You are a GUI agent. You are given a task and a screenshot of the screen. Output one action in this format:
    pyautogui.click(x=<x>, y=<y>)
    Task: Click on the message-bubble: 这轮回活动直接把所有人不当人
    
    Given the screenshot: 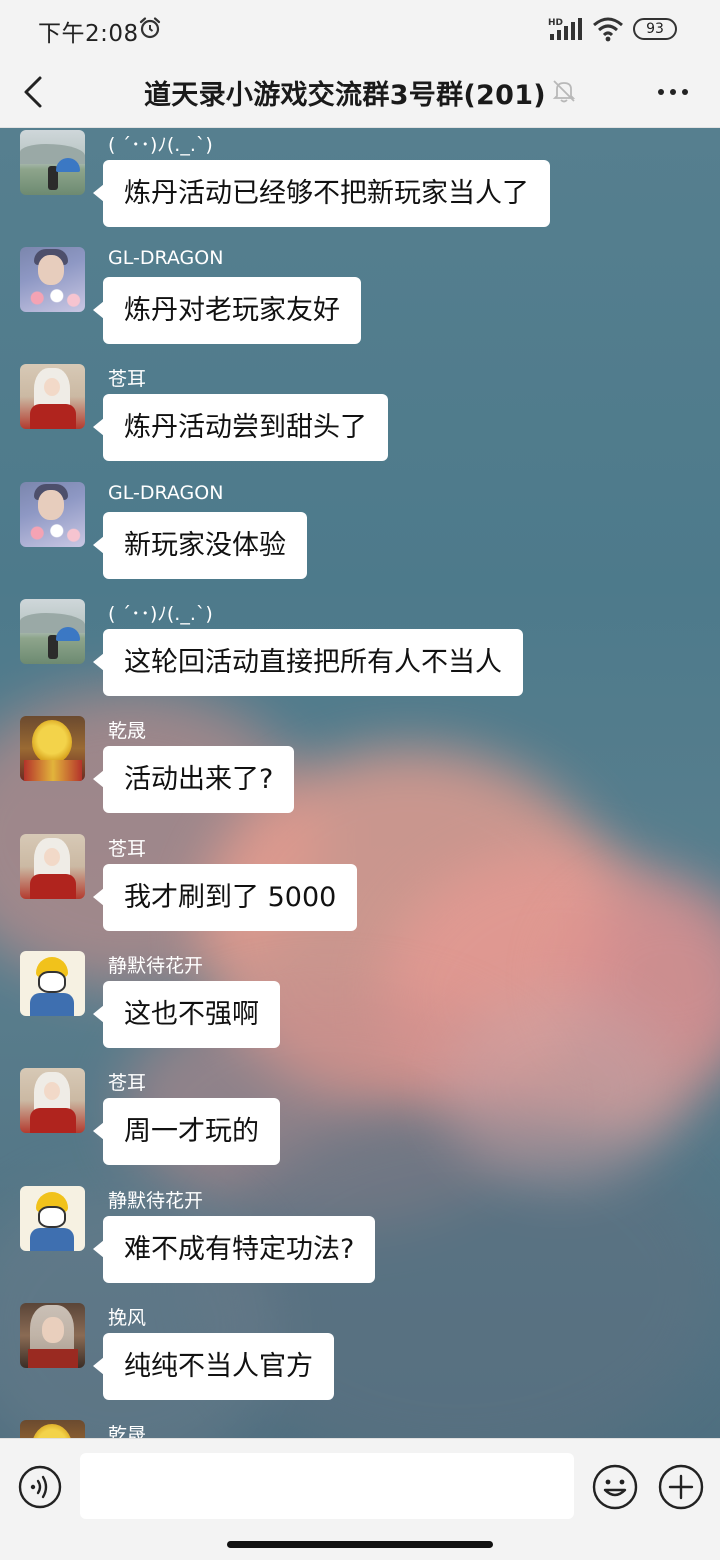 What is the action you would take?
    pyautogui.click(x=308, y=662)
    